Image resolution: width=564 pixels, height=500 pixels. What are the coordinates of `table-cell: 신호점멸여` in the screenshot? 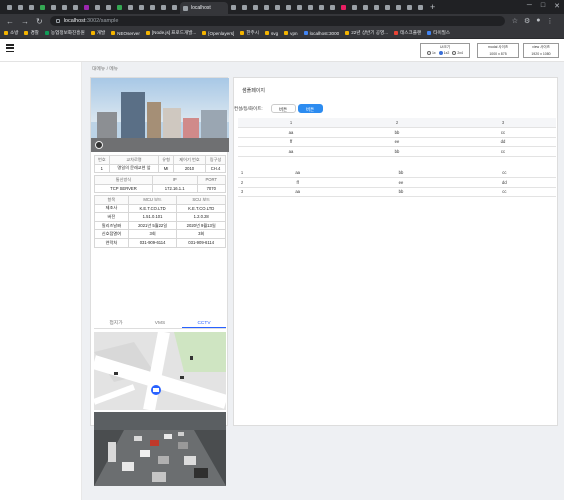 It's located at (111, 234).